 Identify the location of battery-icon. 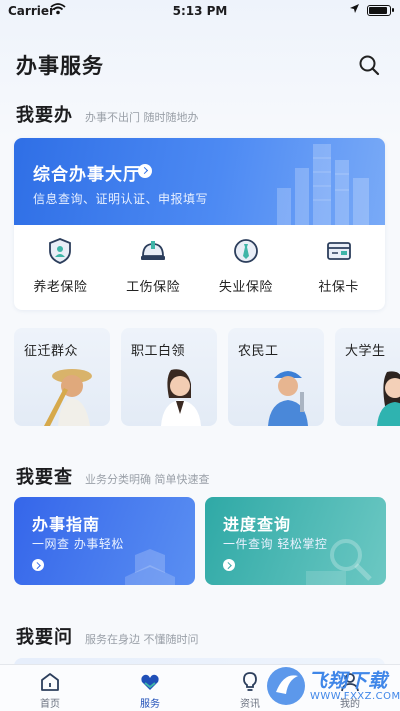
(380, 10).